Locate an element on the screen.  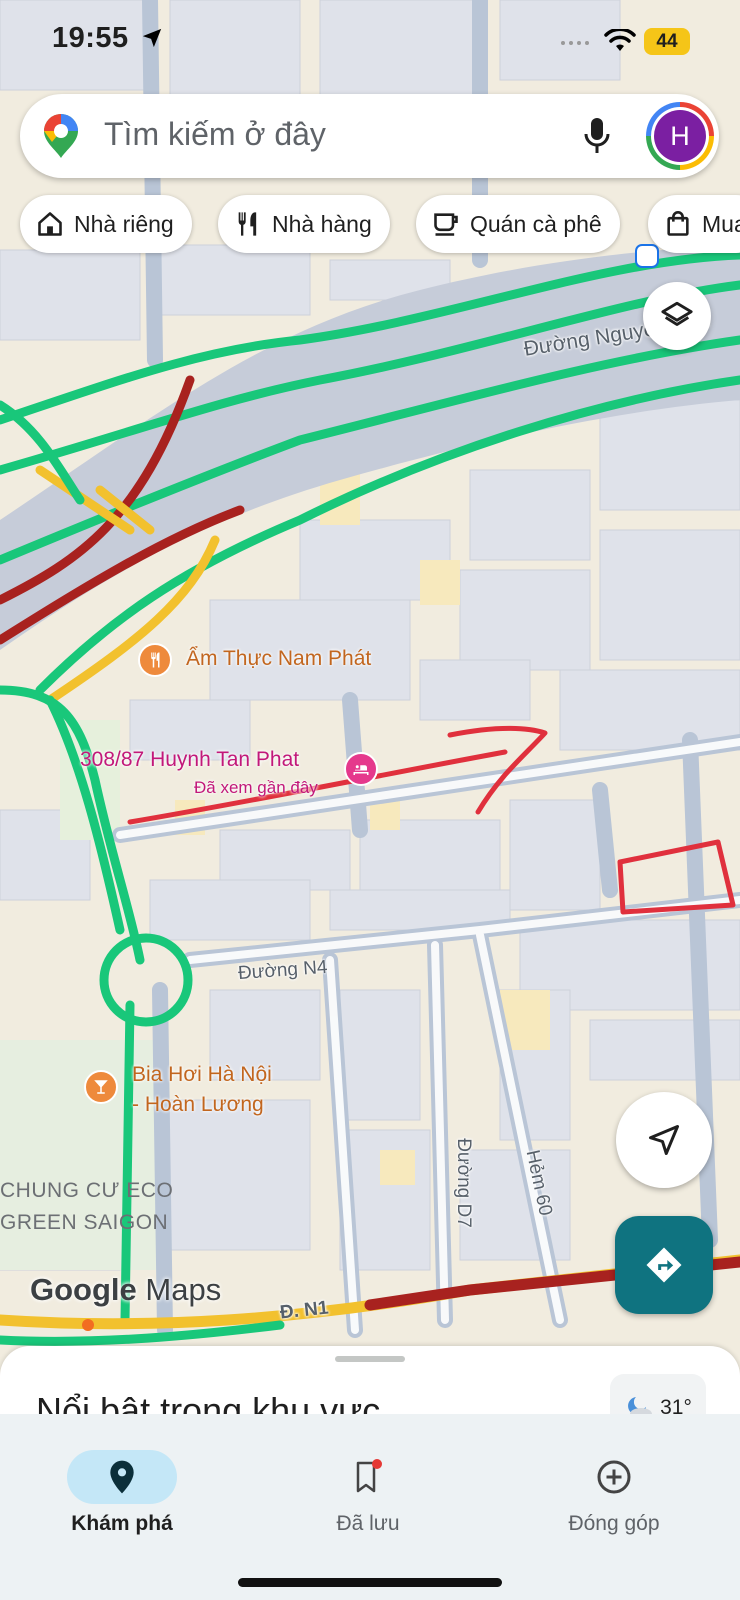
street-label-d7: Đường D7 is located at coordinates (463, 1183).